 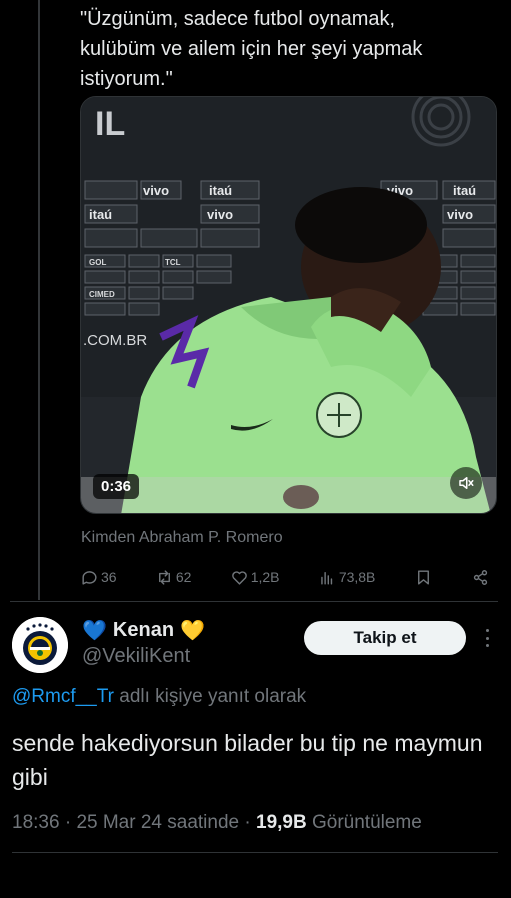 I want to click on bookmark-button, so click(x=423, y=577).